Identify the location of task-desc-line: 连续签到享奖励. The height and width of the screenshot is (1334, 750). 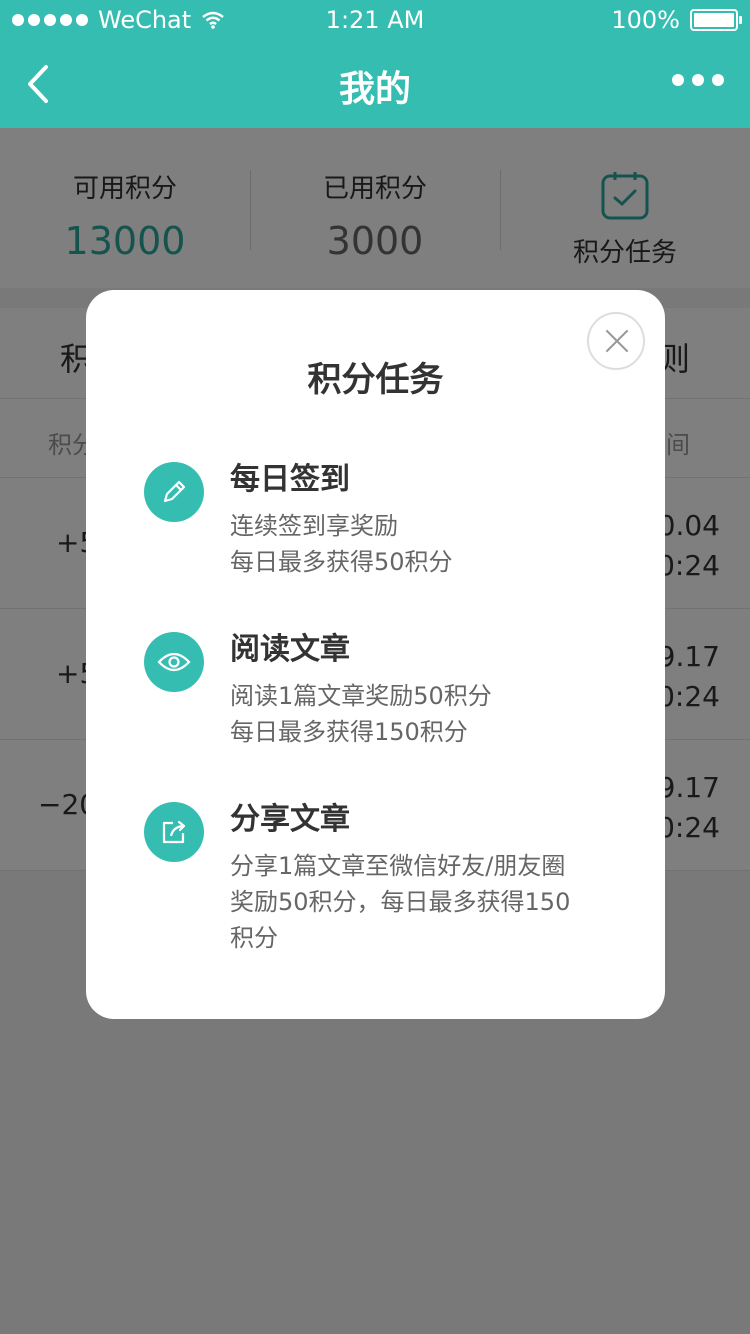
(314, 526).